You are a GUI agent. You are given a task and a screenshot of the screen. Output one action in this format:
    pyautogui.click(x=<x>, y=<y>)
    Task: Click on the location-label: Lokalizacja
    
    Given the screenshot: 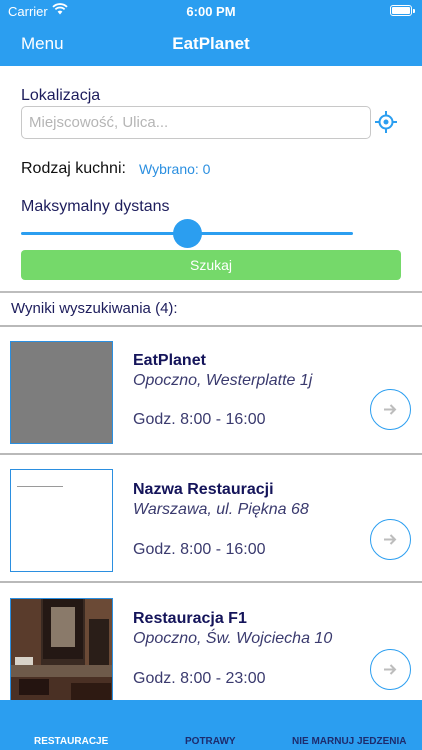 What is the action you would take?
    pyautogui.click(x=61, y=95)
    